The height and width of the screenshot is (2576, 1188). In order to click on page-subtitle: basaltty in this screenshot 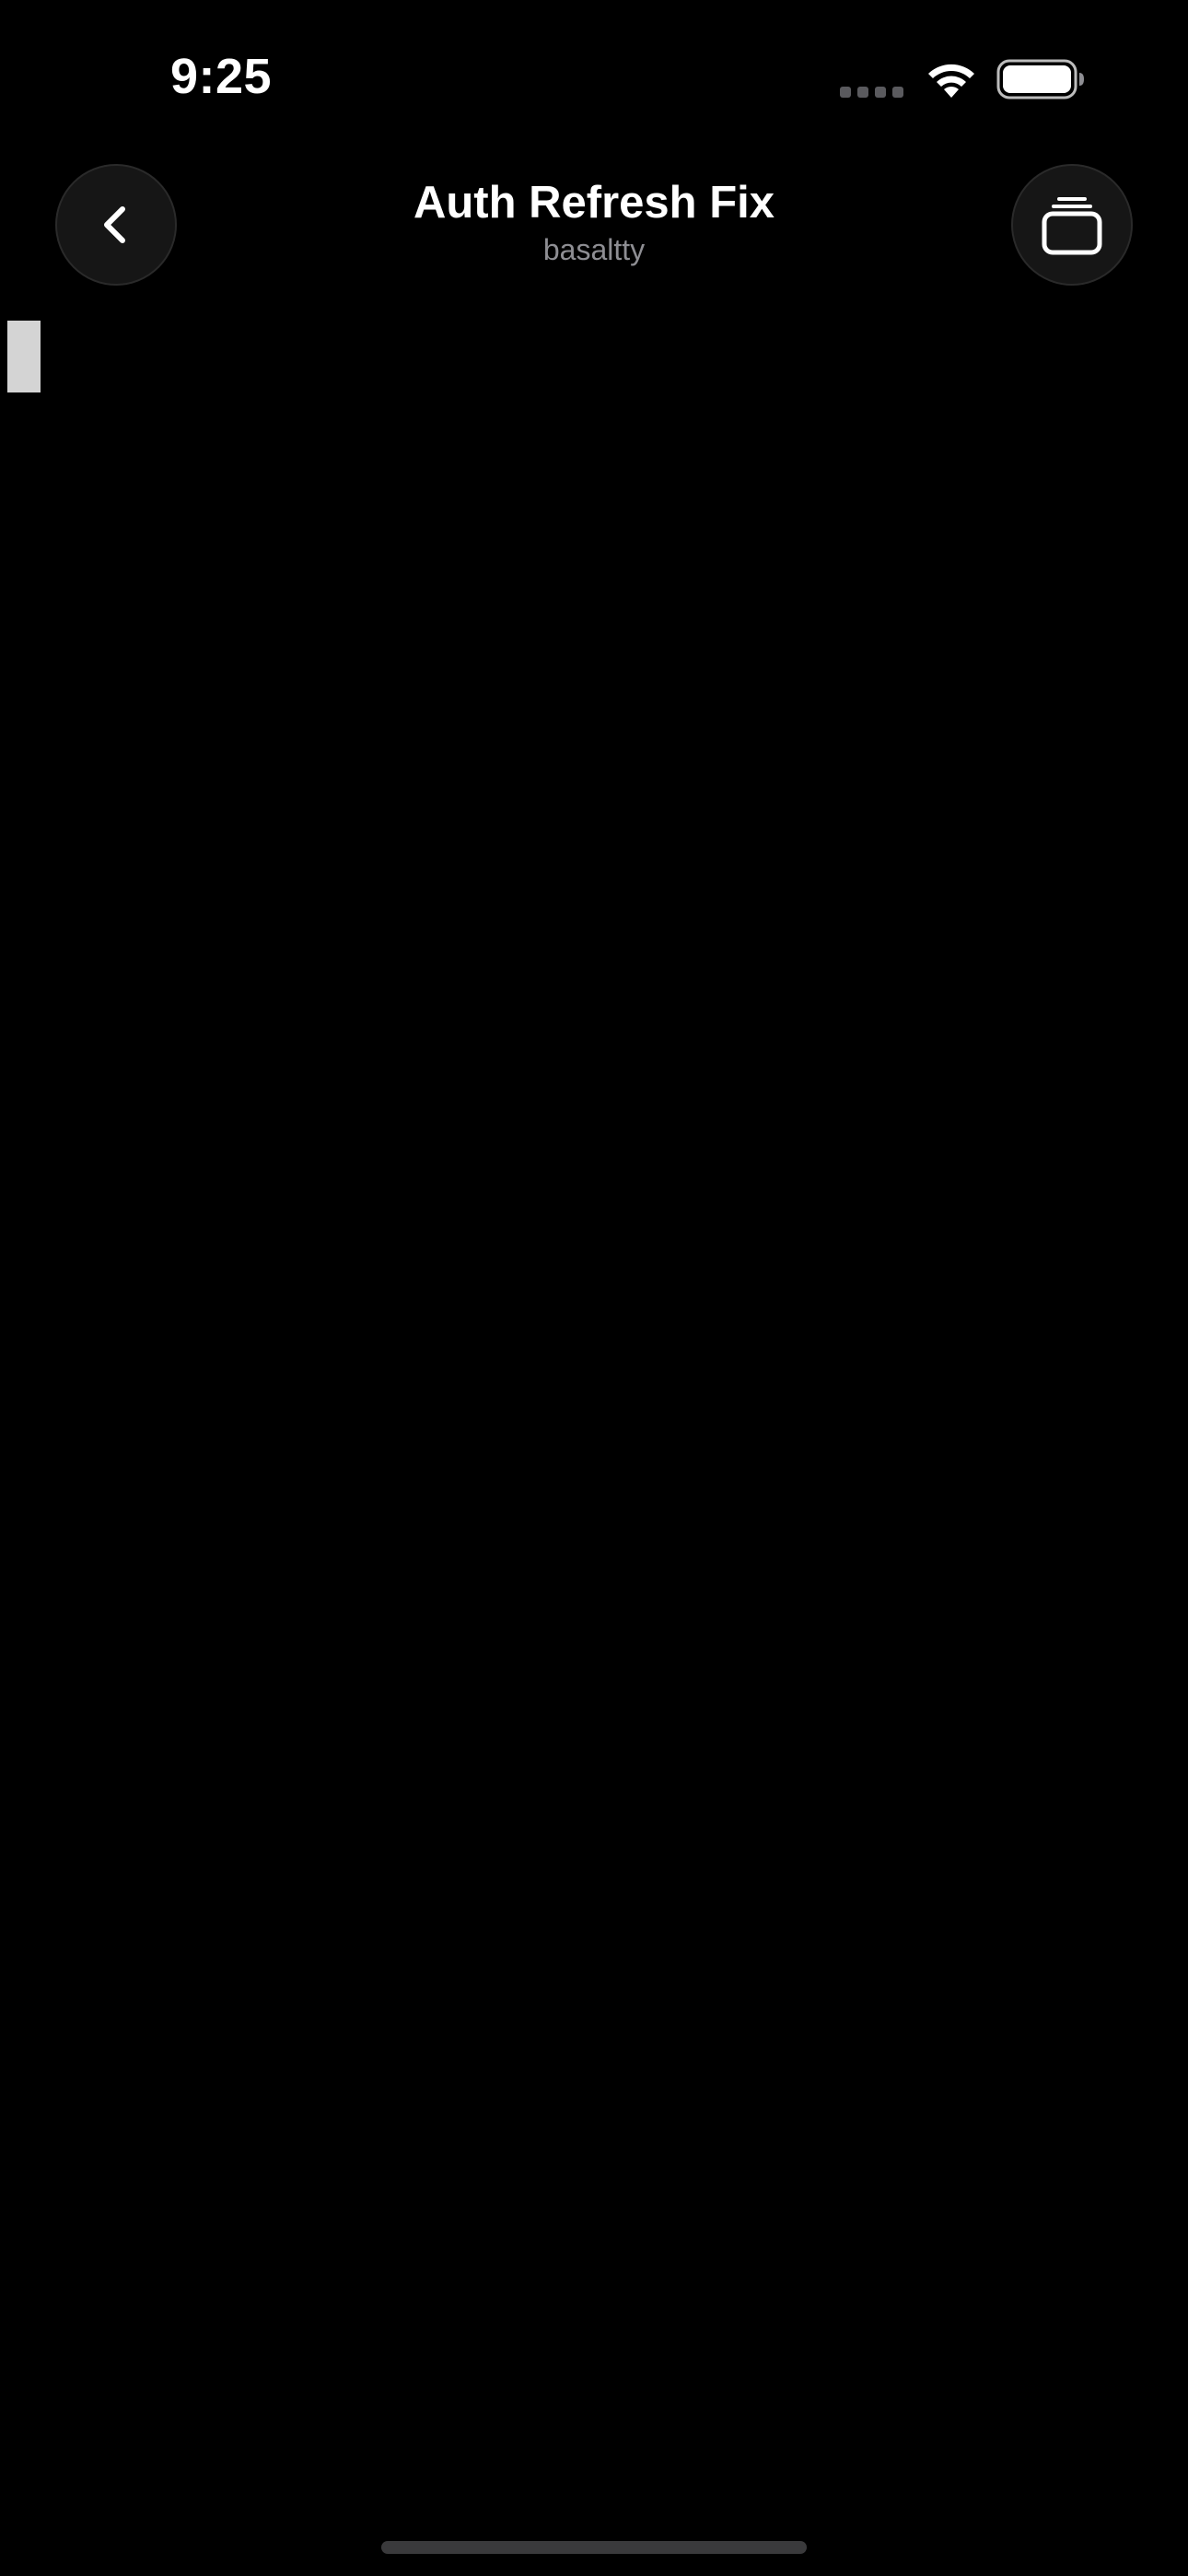, I will do `click(594, 249)`.